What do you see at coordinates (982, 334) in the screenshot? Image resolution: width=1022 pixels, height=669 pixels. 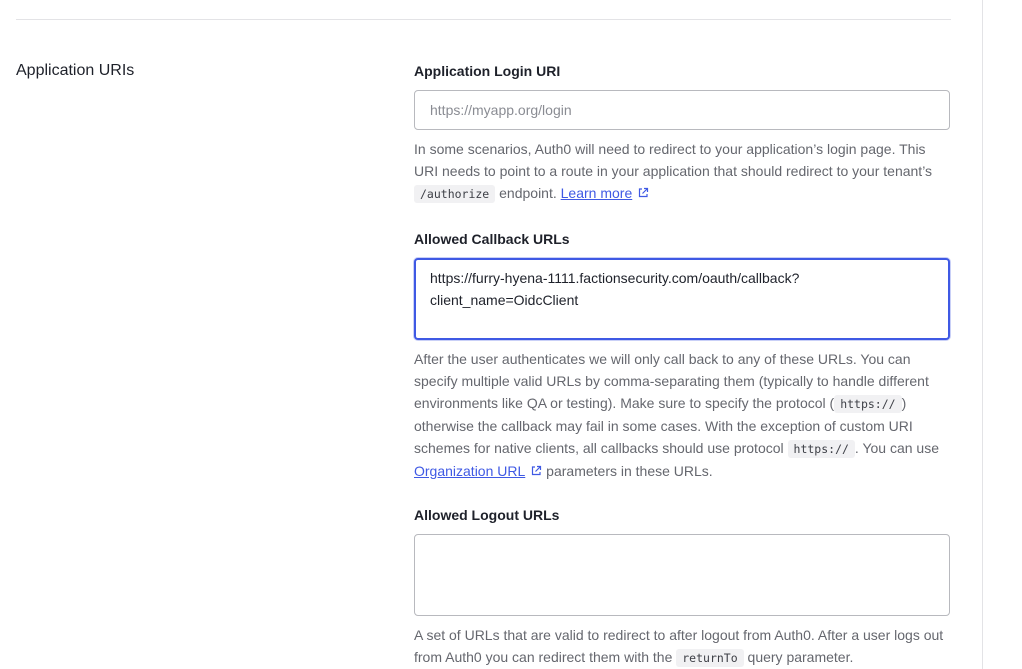 I see `scroll-area-border` at bounding box center [982, 334].